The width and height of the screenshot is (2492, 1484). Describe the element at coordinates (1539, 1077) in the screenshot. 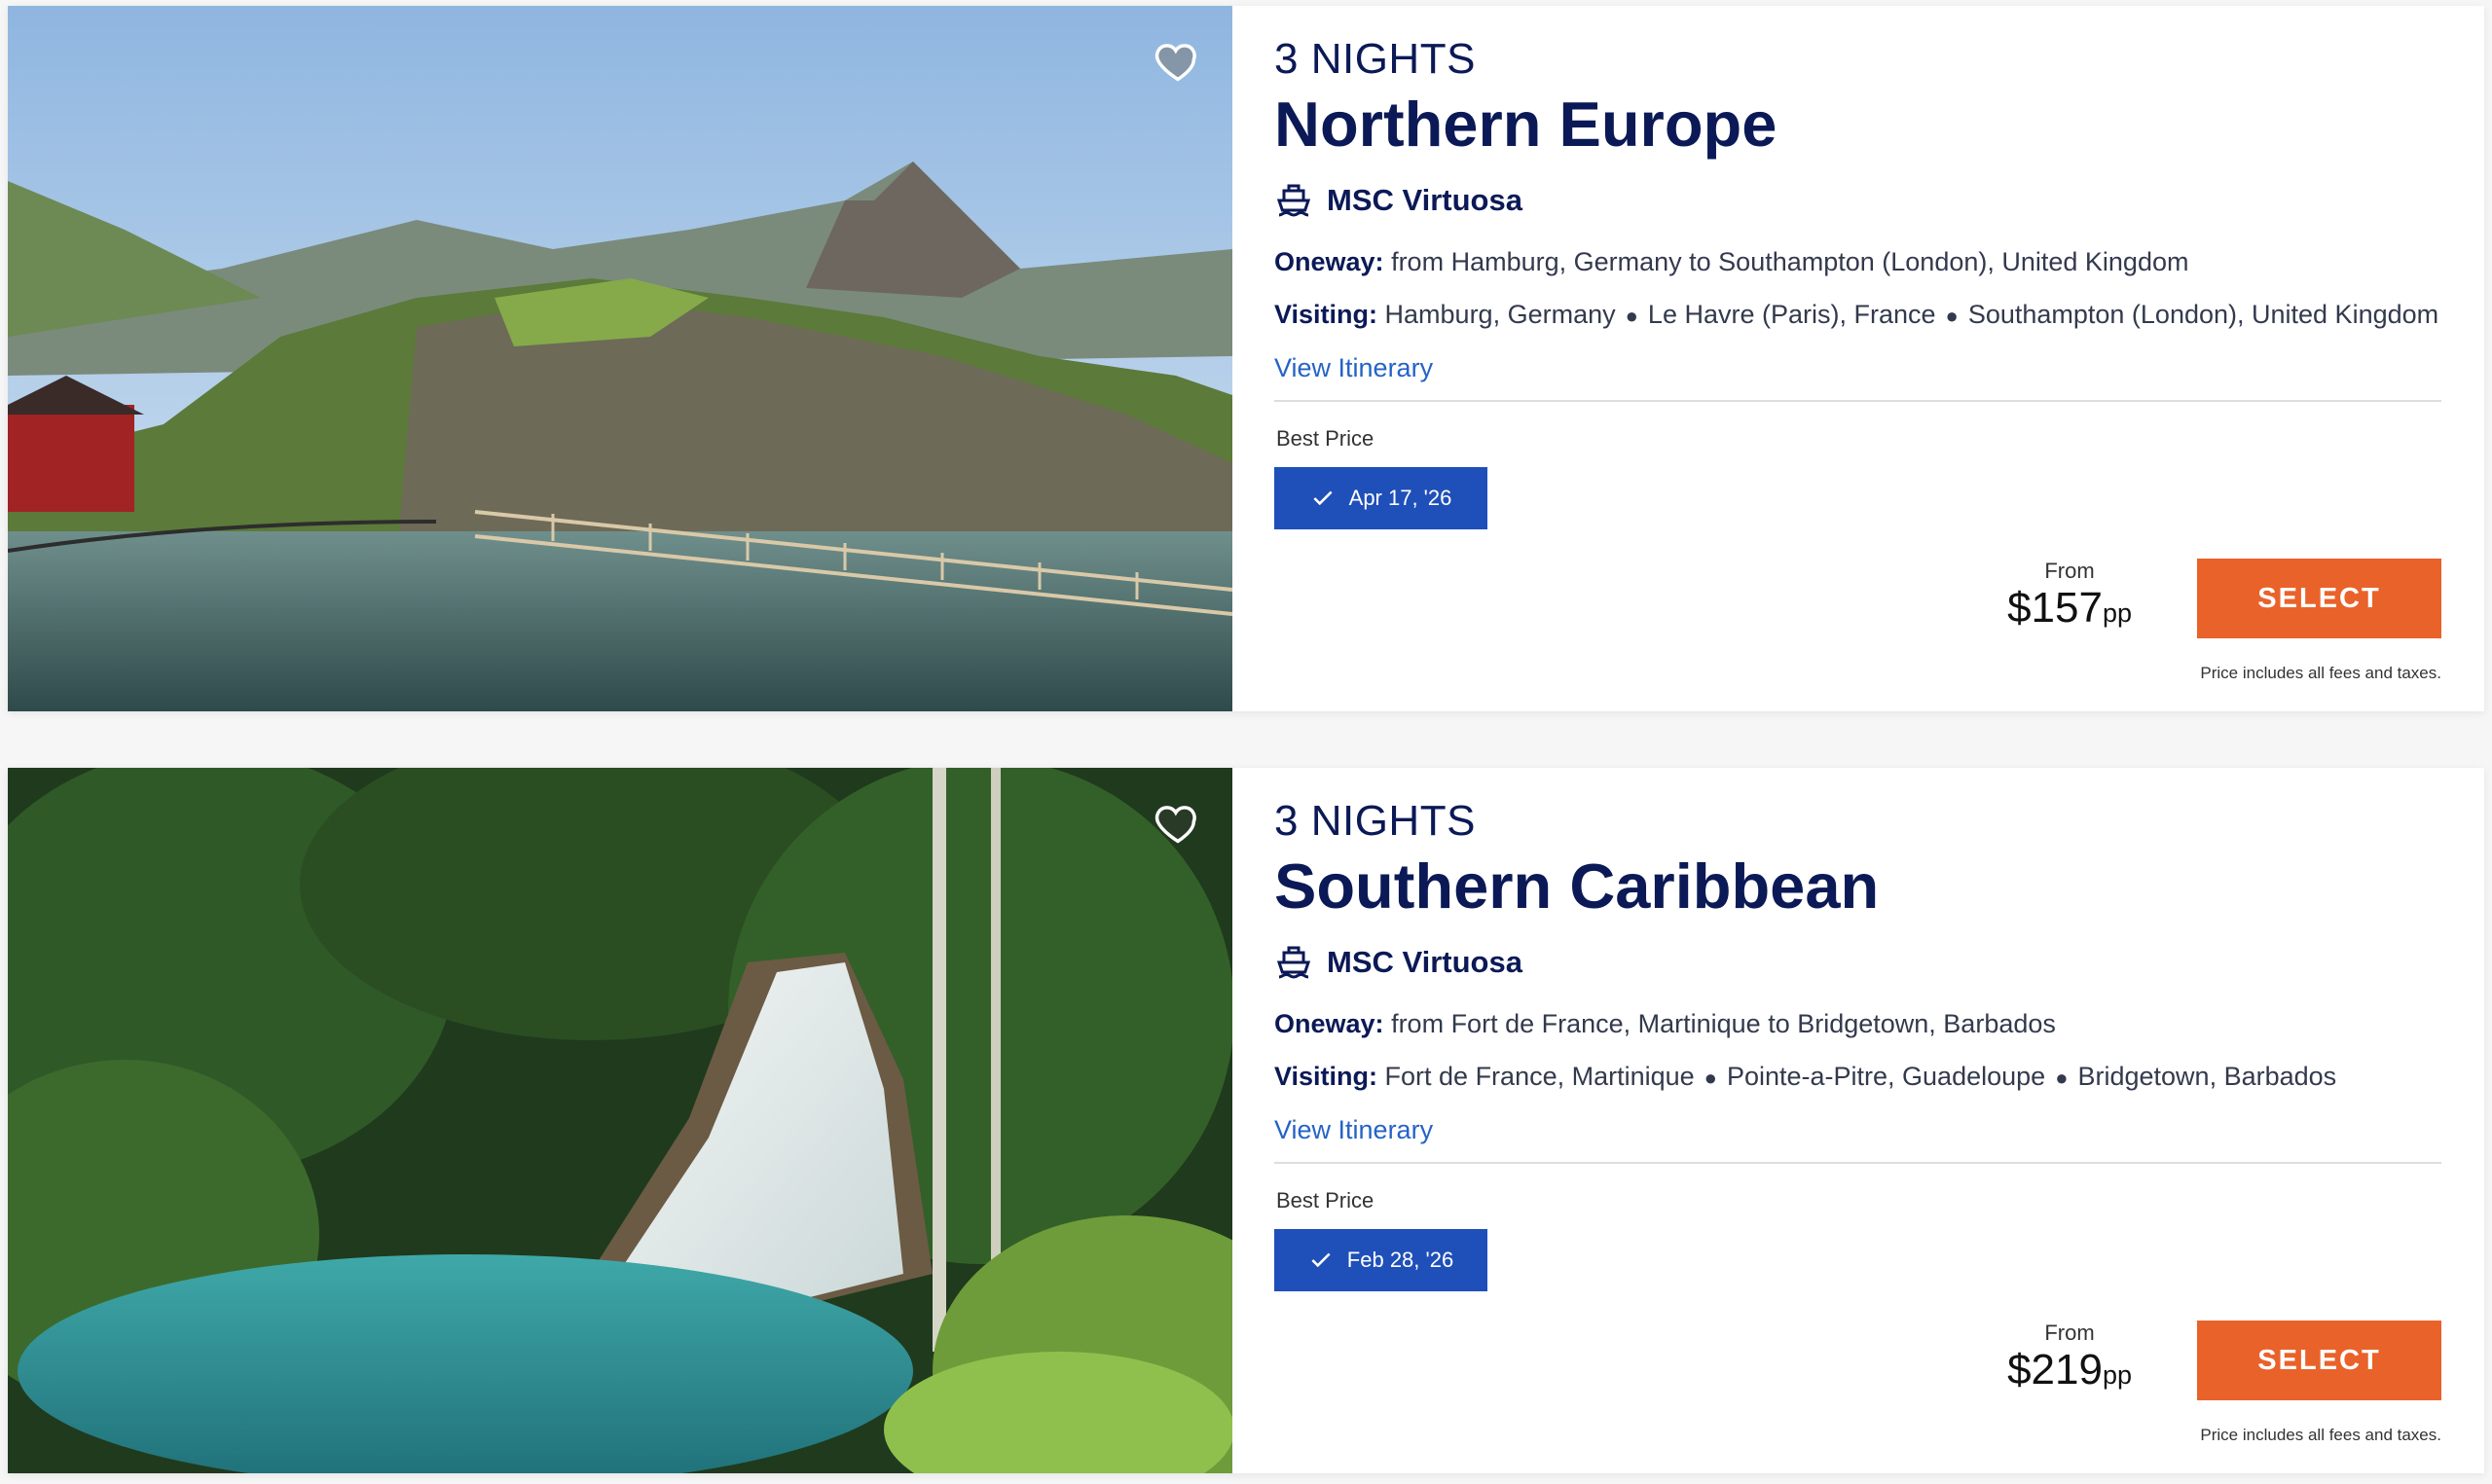

I see `port: Fort de France, Martinique` at that location.